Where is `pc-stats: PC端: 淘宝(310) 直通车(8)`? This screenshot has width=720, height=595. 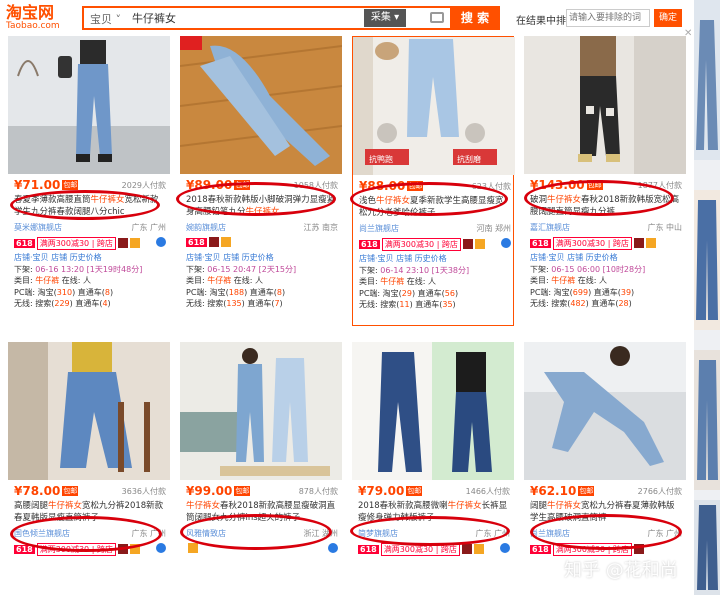
pc-stats: PC端: 淘宝(310) 直通车(8) is located at coordinates (64, 292).